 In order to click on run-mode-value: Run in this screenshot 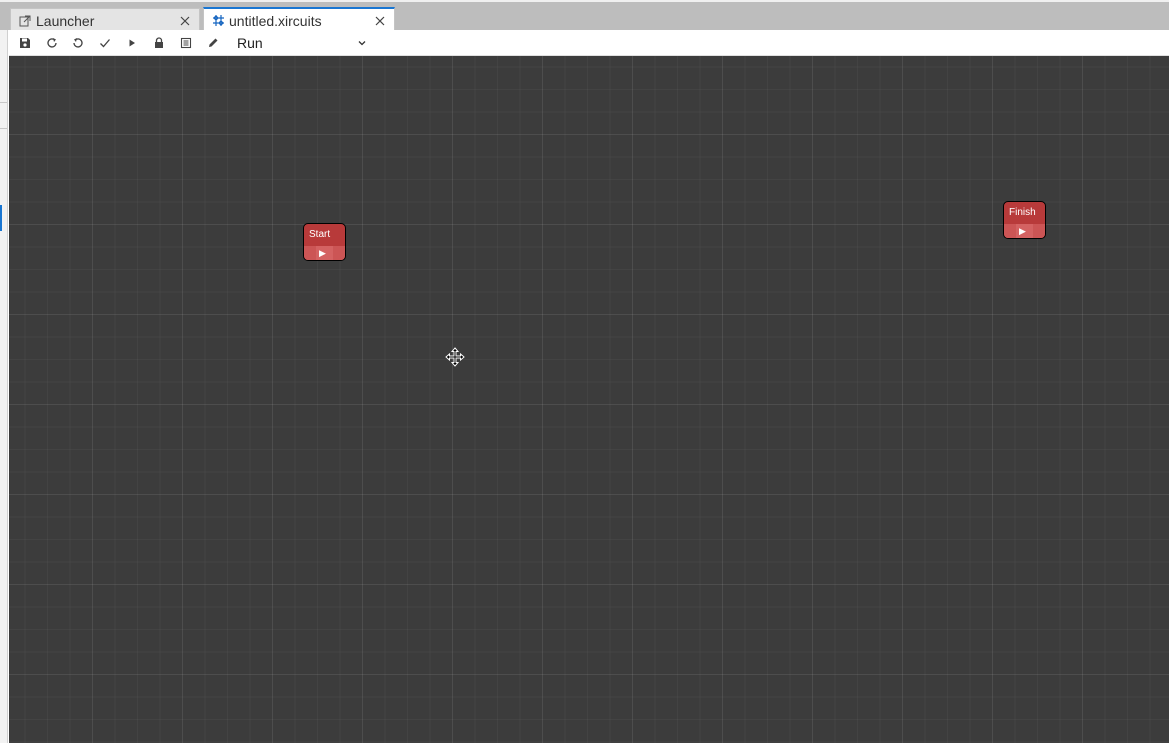, I will do `click(250, 43)`.